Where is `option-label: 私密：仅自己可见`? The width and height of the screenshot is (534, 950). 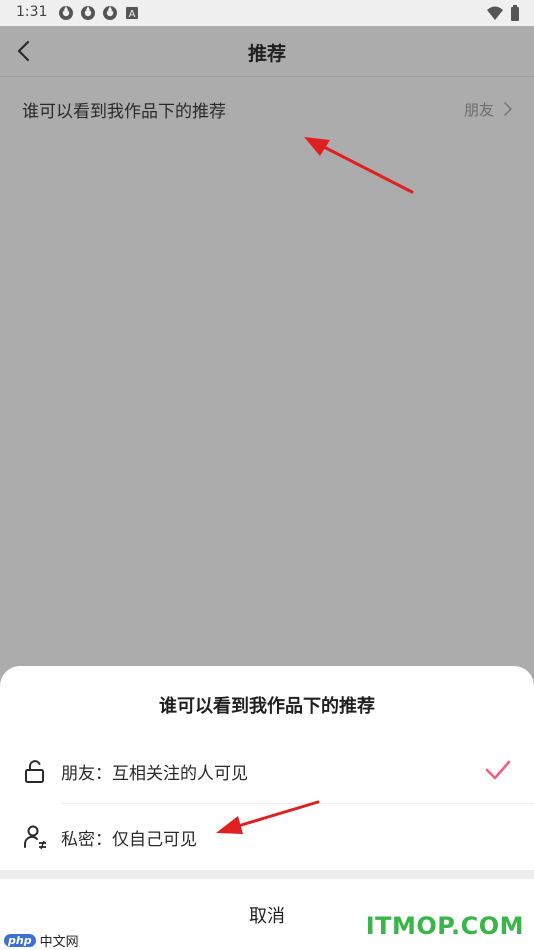
option-label: 私密：仅自己可见 is located at coordinates (129, 840).